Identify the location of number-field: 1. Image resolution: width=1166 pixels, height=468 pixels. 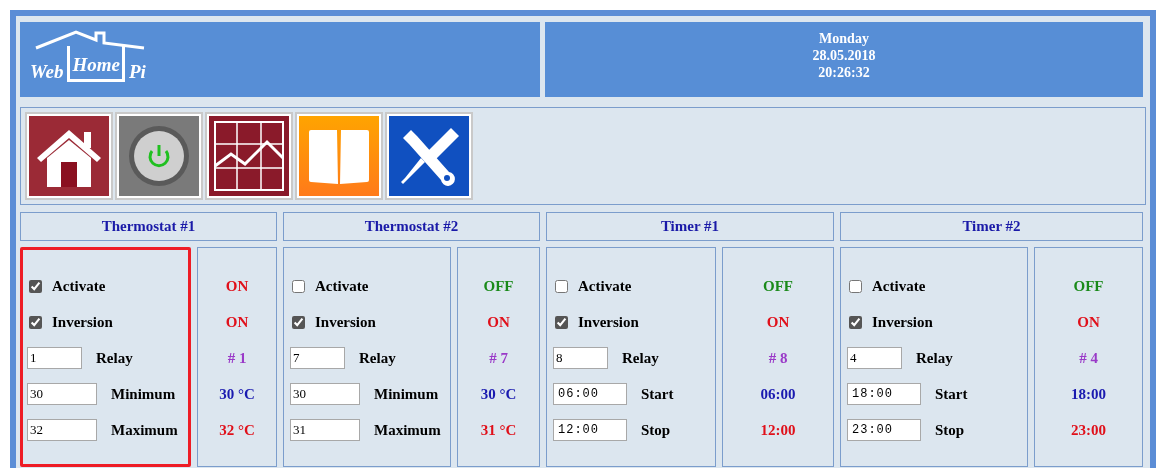
(54, 358).